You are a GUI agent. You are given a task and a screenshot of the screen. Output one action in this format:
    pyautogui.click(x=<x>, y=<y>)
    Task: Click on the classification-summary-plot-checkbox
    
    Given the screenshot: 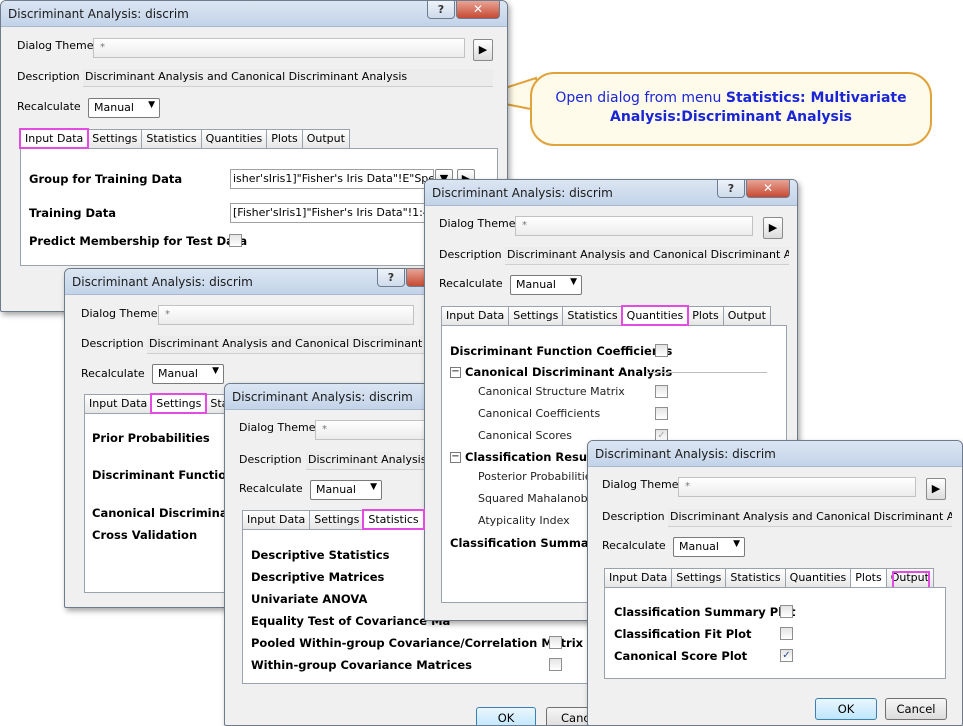 What is the action you would take?
    pyautogui.click(x=786, y=611)
    